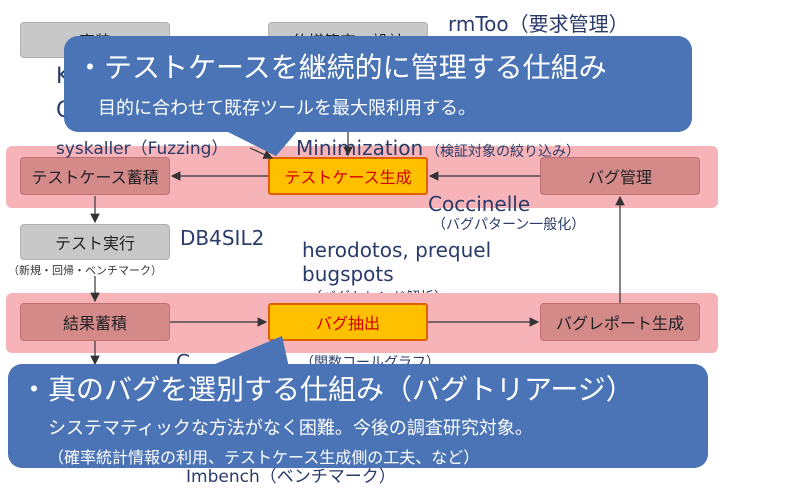 This screenshot has height=488, width=806. What do you see at coordinates (327, 389) in the screenshot?
I see `callout-bottom-headline: ・真のバグを選別する仕組み（バグトリアージ）` at bounding box center [327, 389].